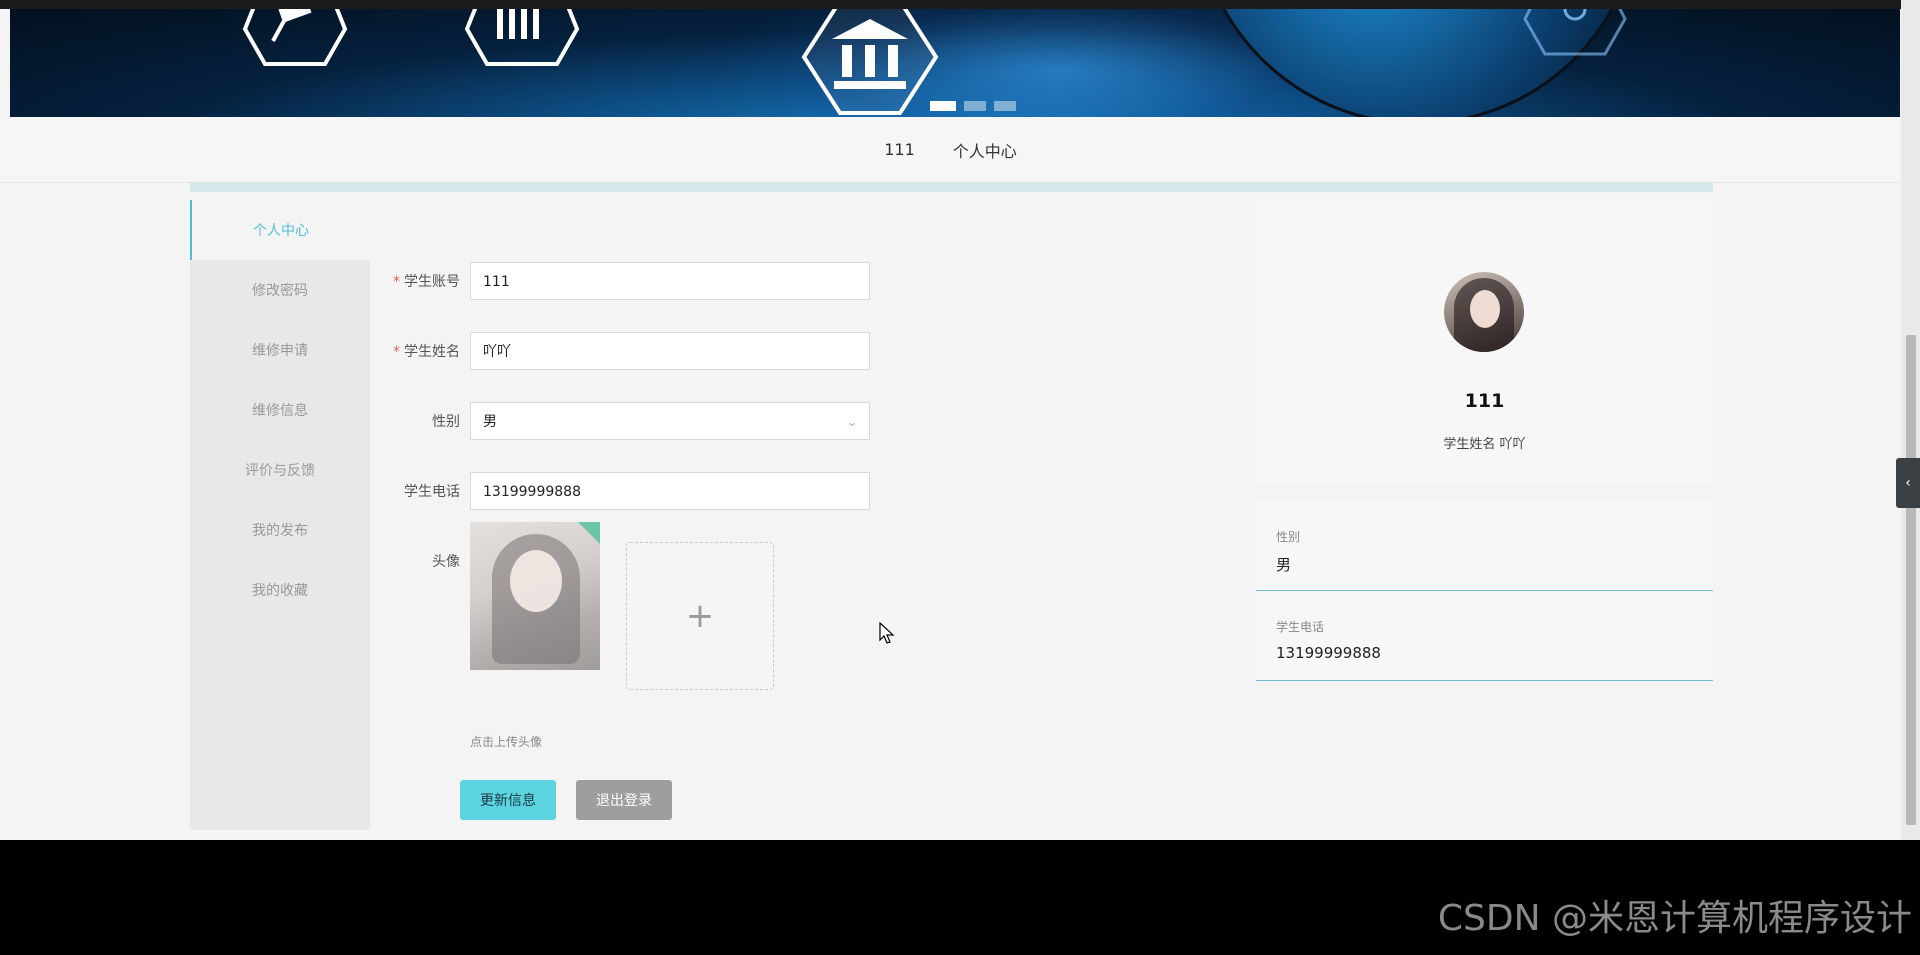 This screenshot has height=955, width=1920. I want to click on uploaded-check-icon, so click(589, 533).